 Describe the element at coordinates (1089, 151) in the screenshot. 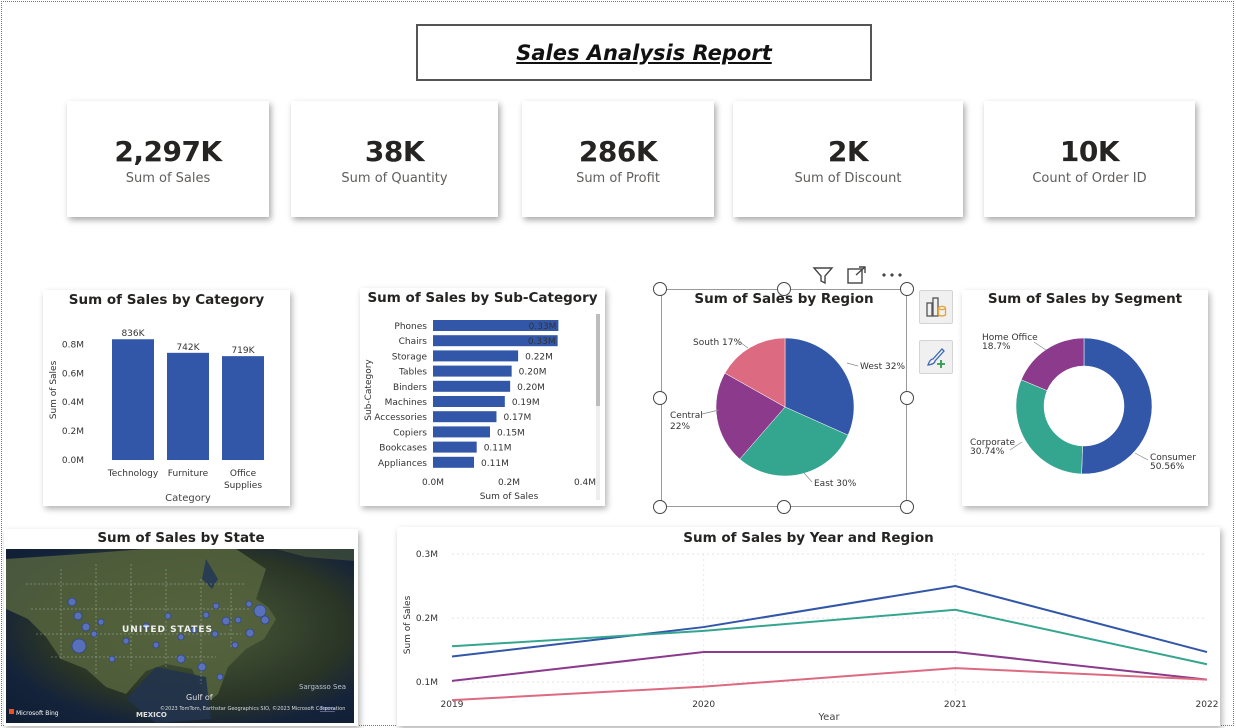

I see `kpi-value: 10K` at that location.